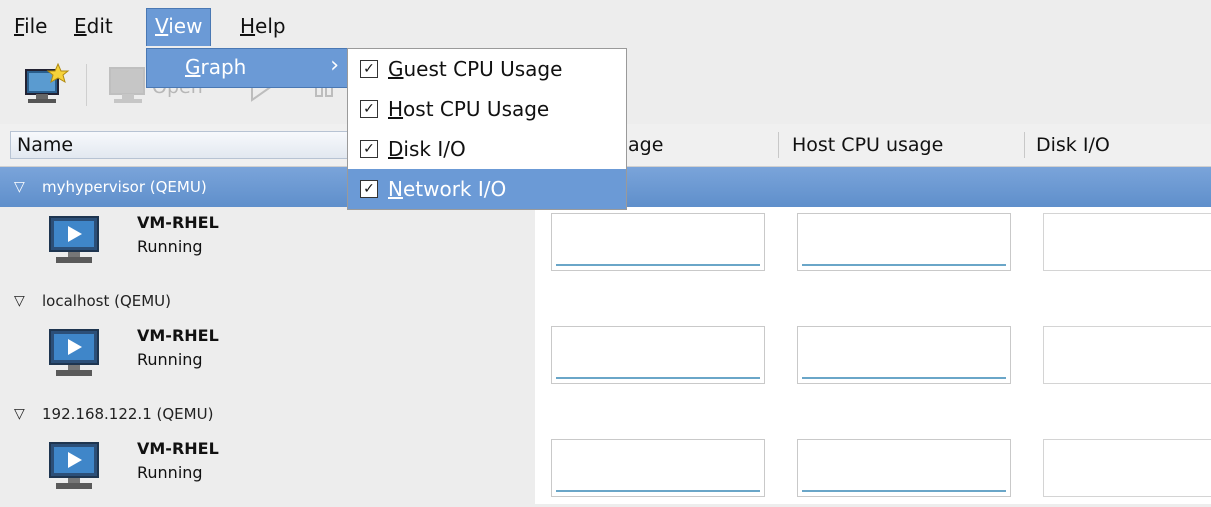 The width and height of the screenshot is (1211, 507). What do you see at coordinates (223, 67) in the screenshot?
I see `graph-label-rest: raph` at bounding box center [223, 67].